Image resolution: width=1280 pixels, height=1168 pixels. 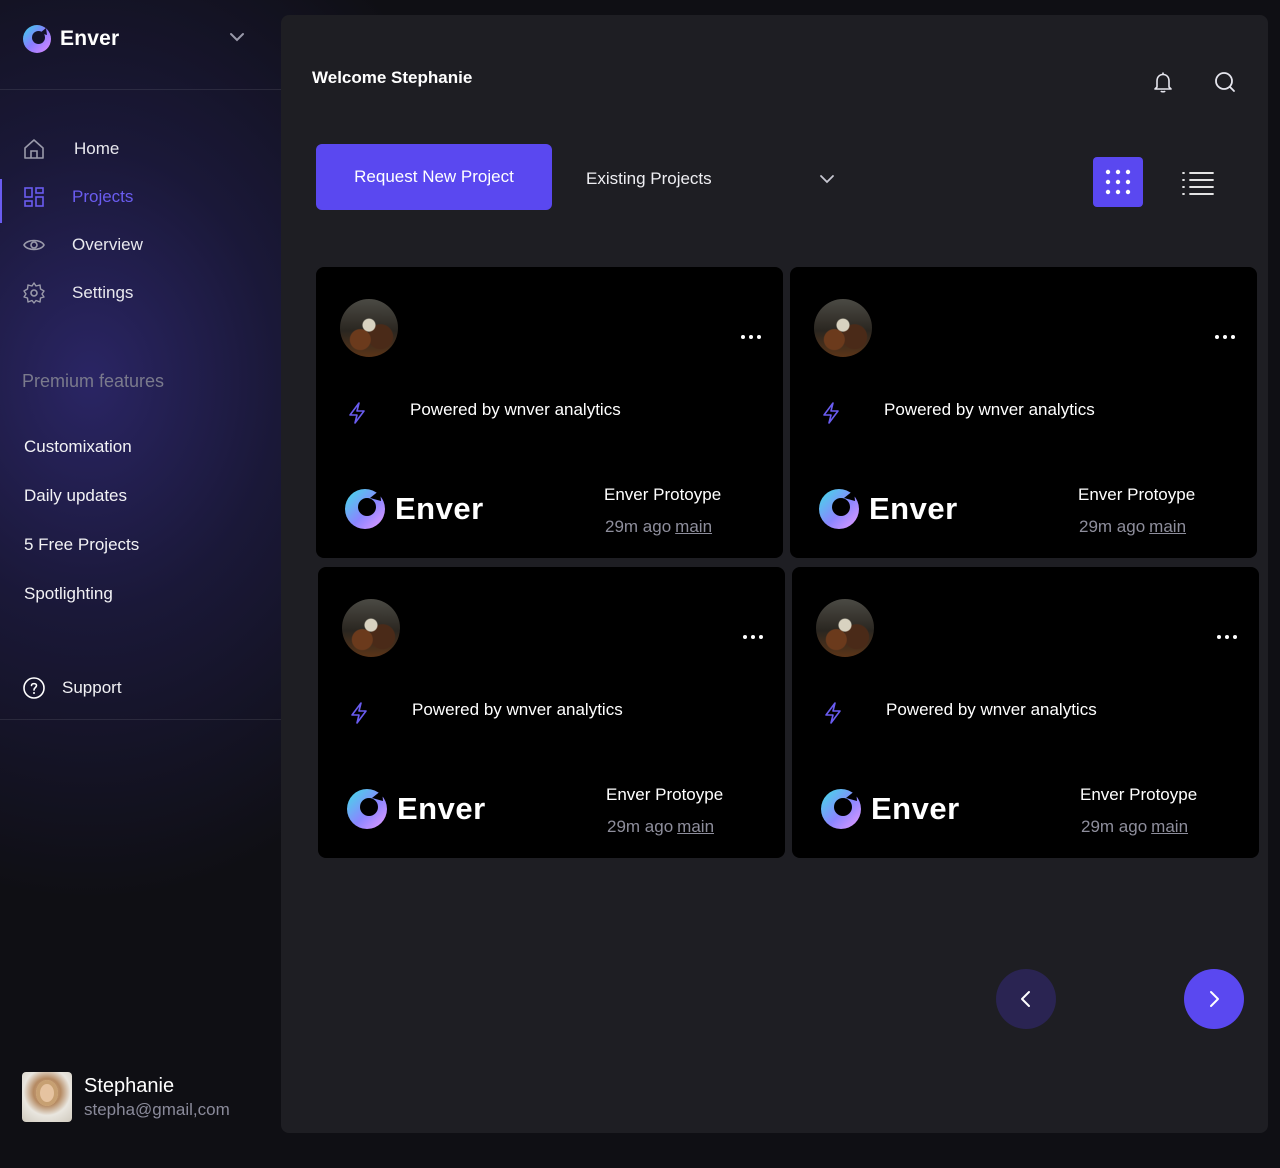 I want to click on avatar, so click(x=47, y=1097).